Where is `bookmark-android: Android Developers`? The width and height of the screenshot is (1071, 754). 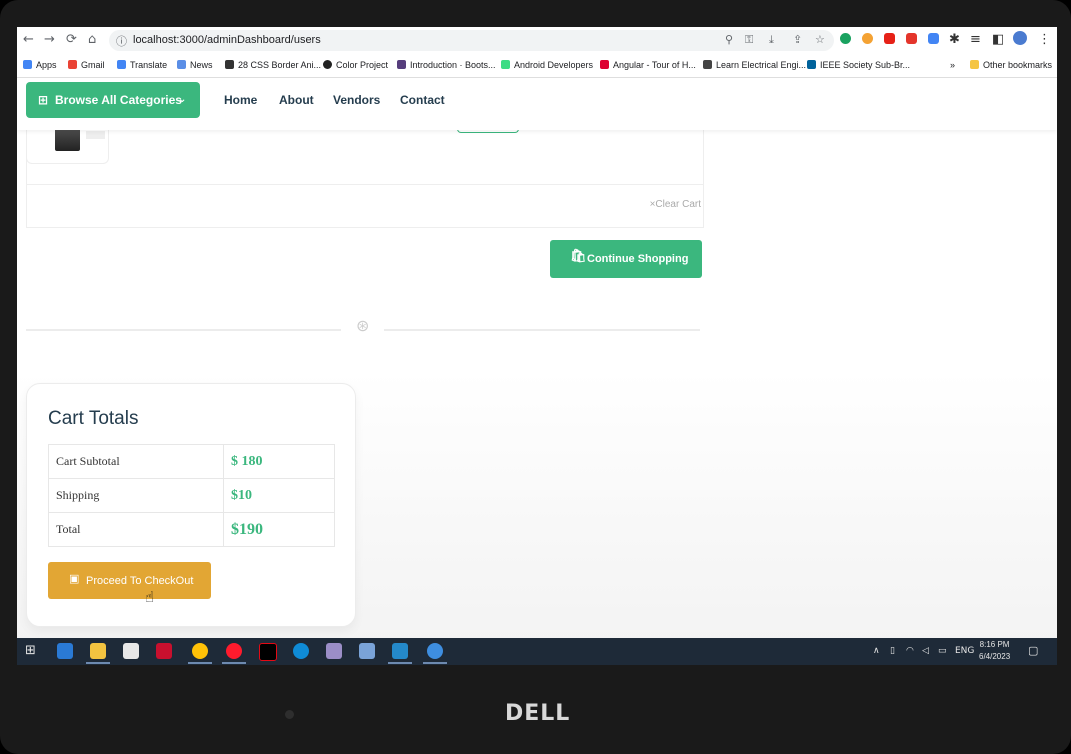
bookmark-android: Android Developers is located at coordinates (547, 65).